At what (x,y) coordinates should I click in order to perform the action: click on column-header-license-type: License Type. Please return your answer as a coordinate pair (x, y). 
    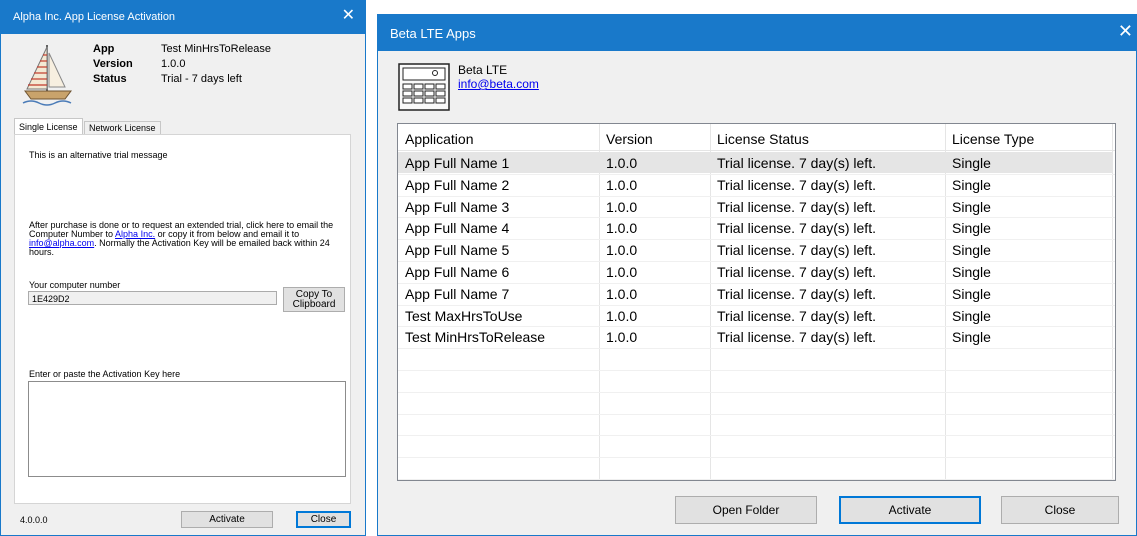
    Looking at the image, I should click on (993, 139).